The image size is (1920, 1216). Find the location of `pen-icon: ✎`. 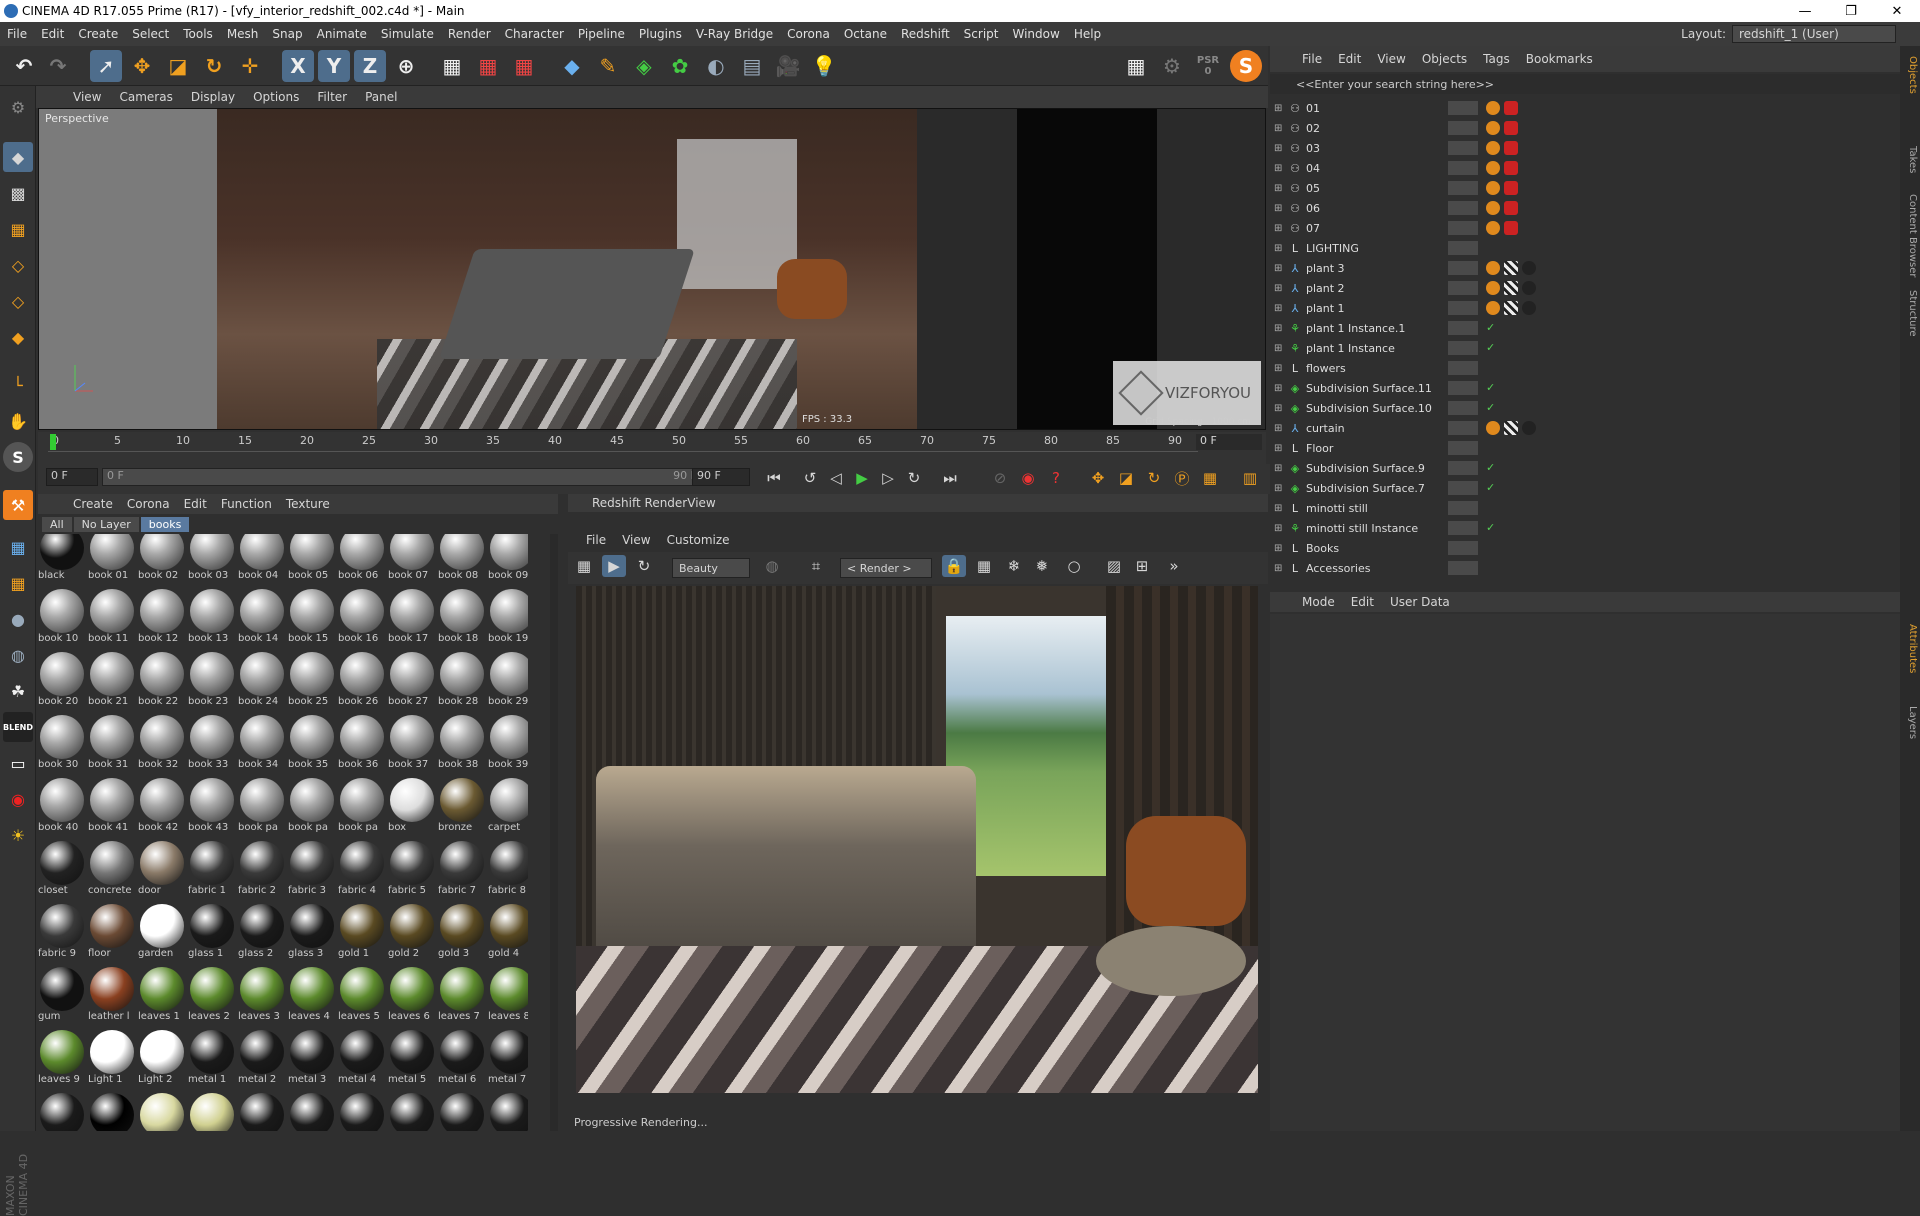

pen-icon: ✎ is located at coordinates (608, 66).